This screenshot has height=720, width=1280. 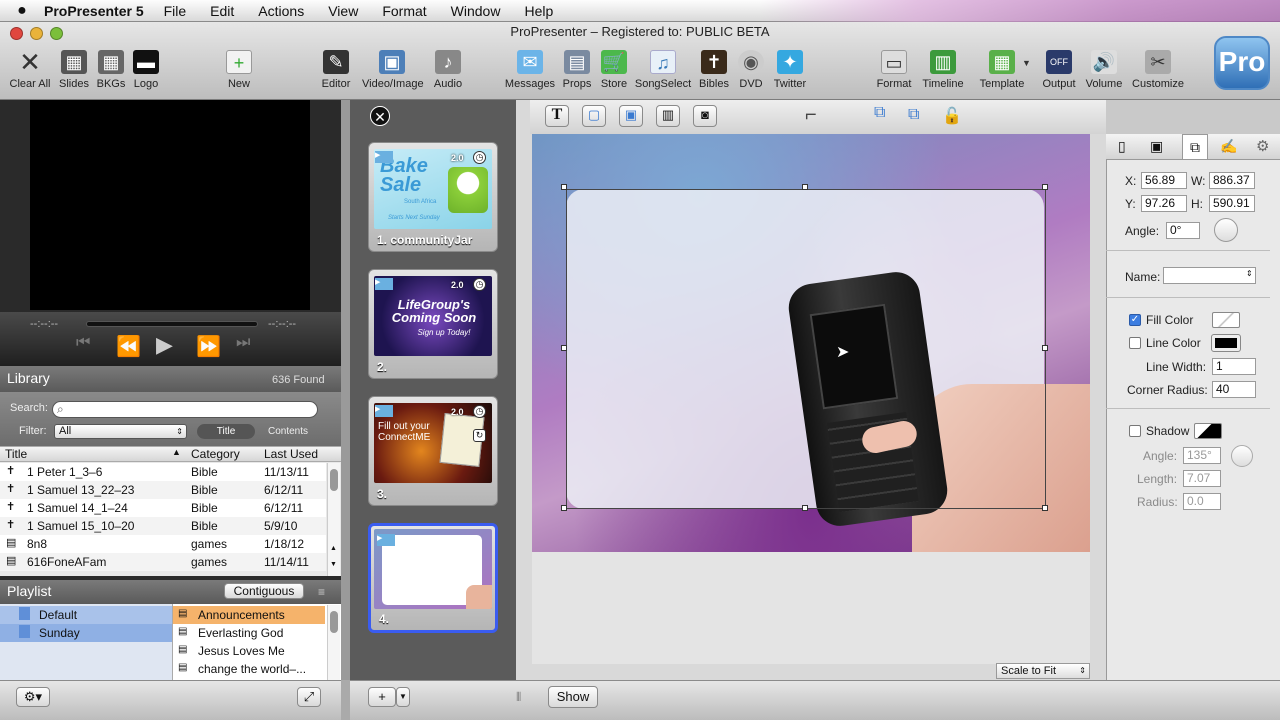 I want to click on video-tool-icon: ▥, so click(x=668, y=116).